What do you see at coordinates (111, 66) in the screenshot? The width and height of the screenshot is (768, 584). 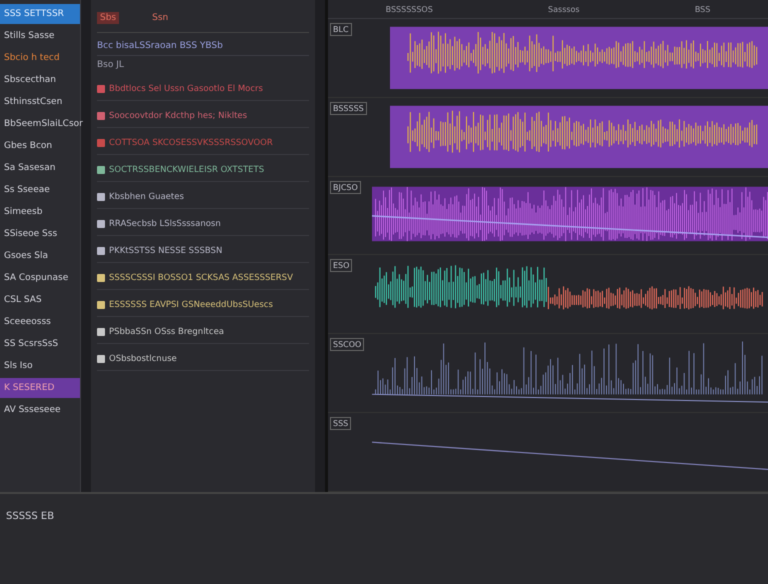 I see `list-subheader: Bso JL` at bounding box center [111, 66].